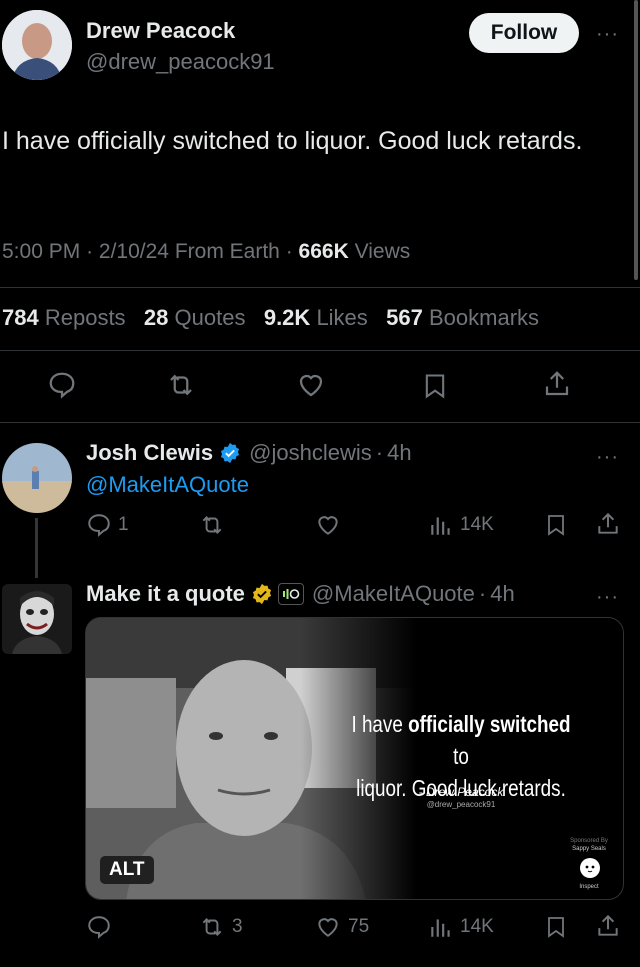 This screenshot has height=967, width=640. I want to click on reply2-header: Make it a quote @MakeItAQuote · 4h, so click(300, 594).